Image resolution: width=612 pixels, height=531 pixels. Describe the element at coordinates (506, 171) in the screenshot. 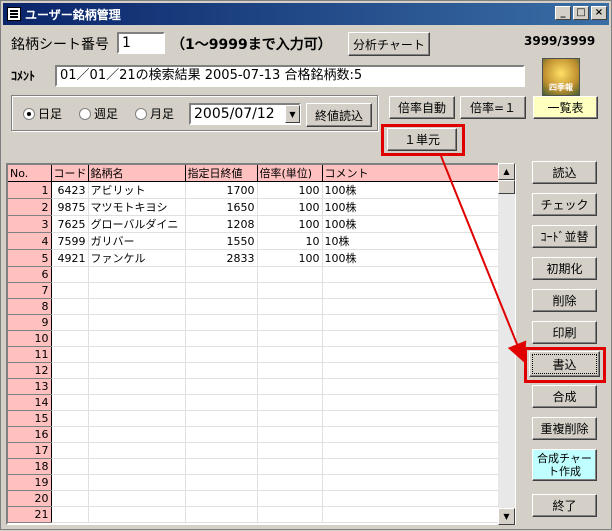

I see `scroll-up-icon: ▲` at that location.